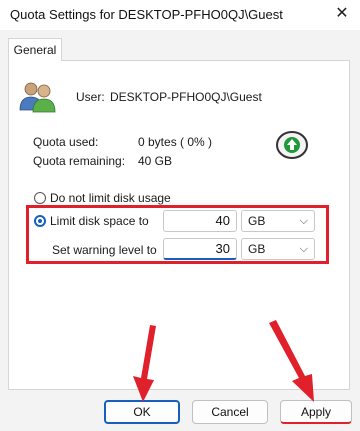 The height and width of the screenshot is (431, 360). I want to click on quota-remaining-value: 40 GB, so click(155, 161).